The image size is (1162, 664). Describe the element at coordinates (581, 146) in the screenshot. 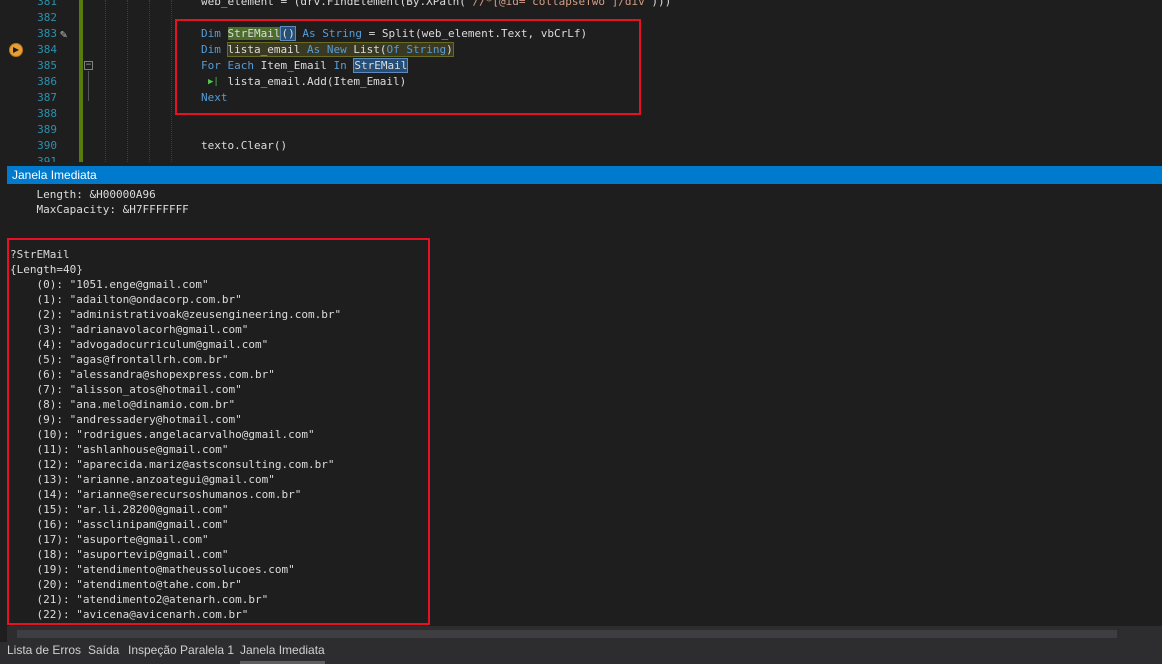

I see `code-line: 390 texto.Clear()` at that location.